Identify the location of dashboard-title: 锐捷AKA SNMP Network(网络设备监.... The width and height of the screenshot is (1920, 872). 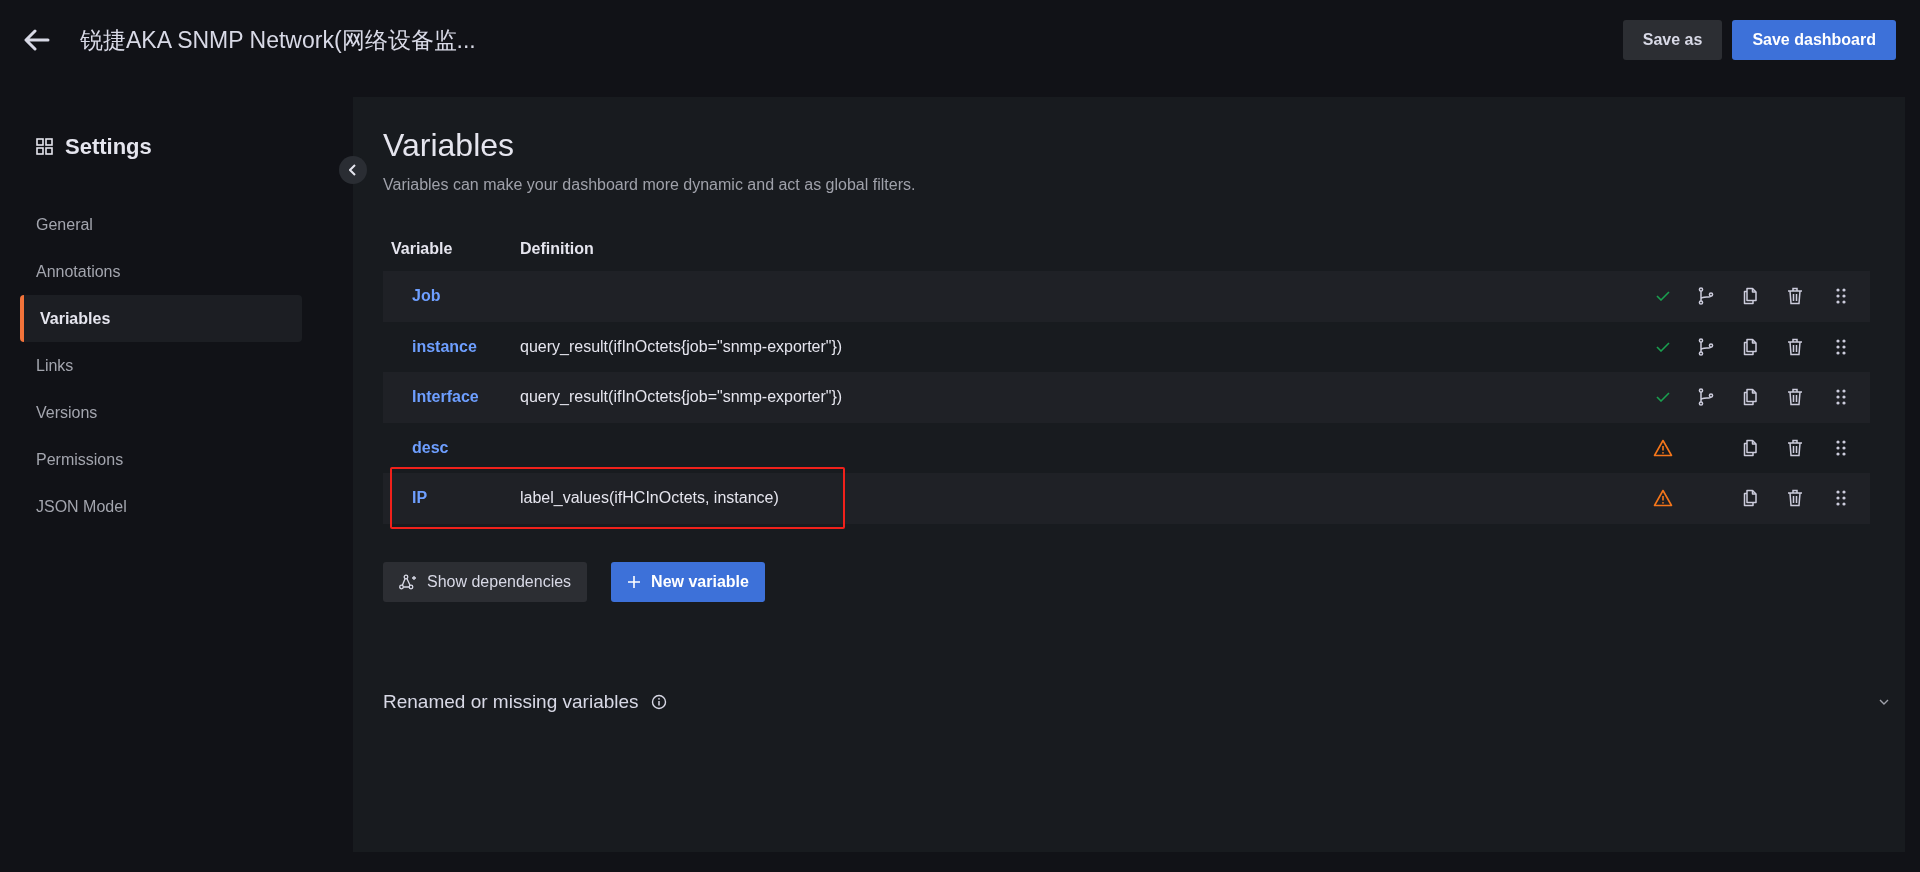
(278, 40).